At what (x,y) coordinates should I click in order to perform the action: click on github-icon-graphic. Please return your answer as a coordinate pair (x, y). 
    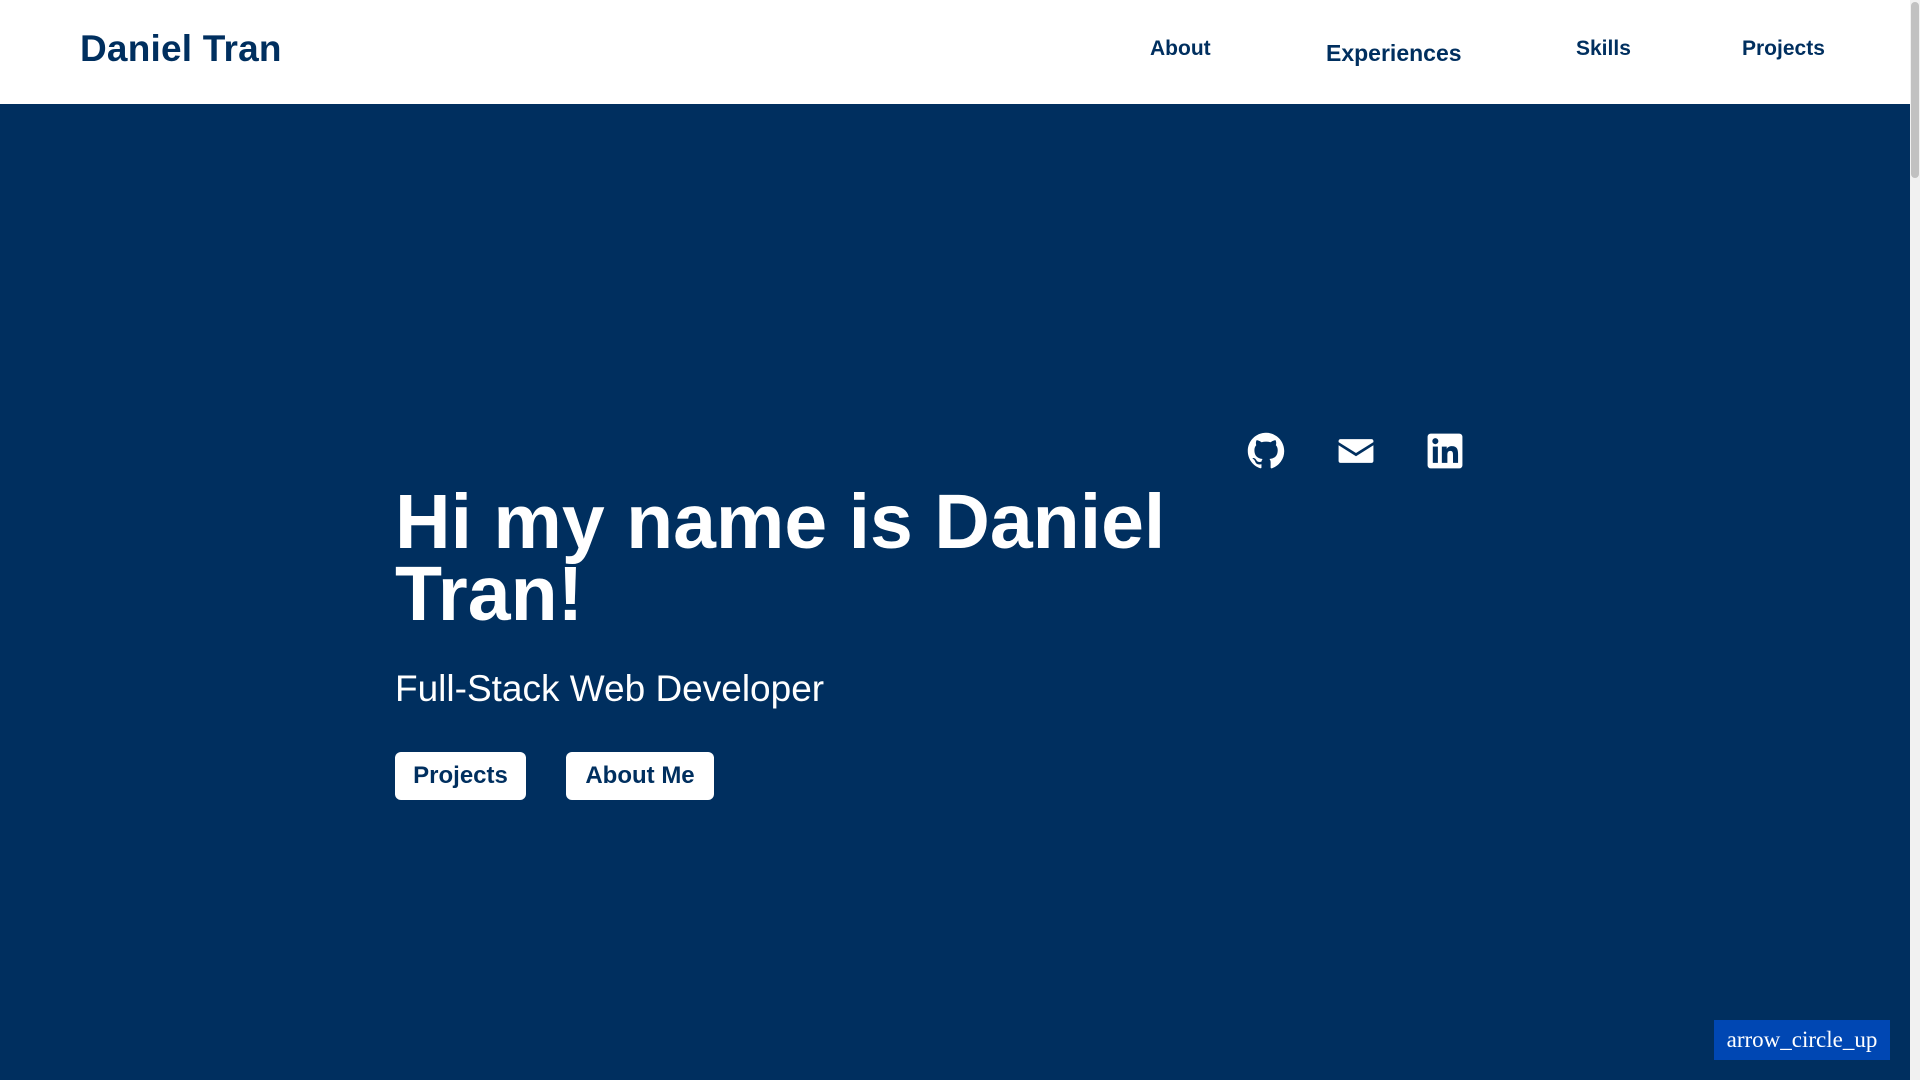
    Looking at the image, I should click on (1266, 450).